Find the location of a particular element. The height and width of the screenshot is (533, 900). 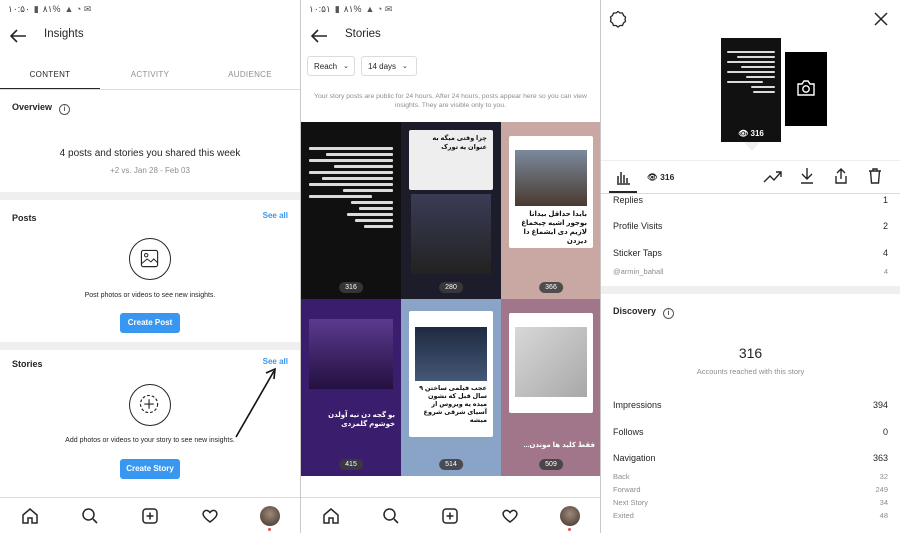

eye-icon: 👁 is located at coordinates (743, 133).